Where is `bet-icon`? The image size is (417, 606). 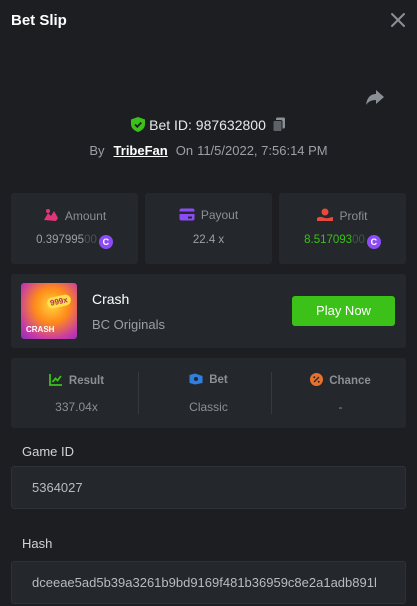 bet-icon is located at coordinates (196, 379).